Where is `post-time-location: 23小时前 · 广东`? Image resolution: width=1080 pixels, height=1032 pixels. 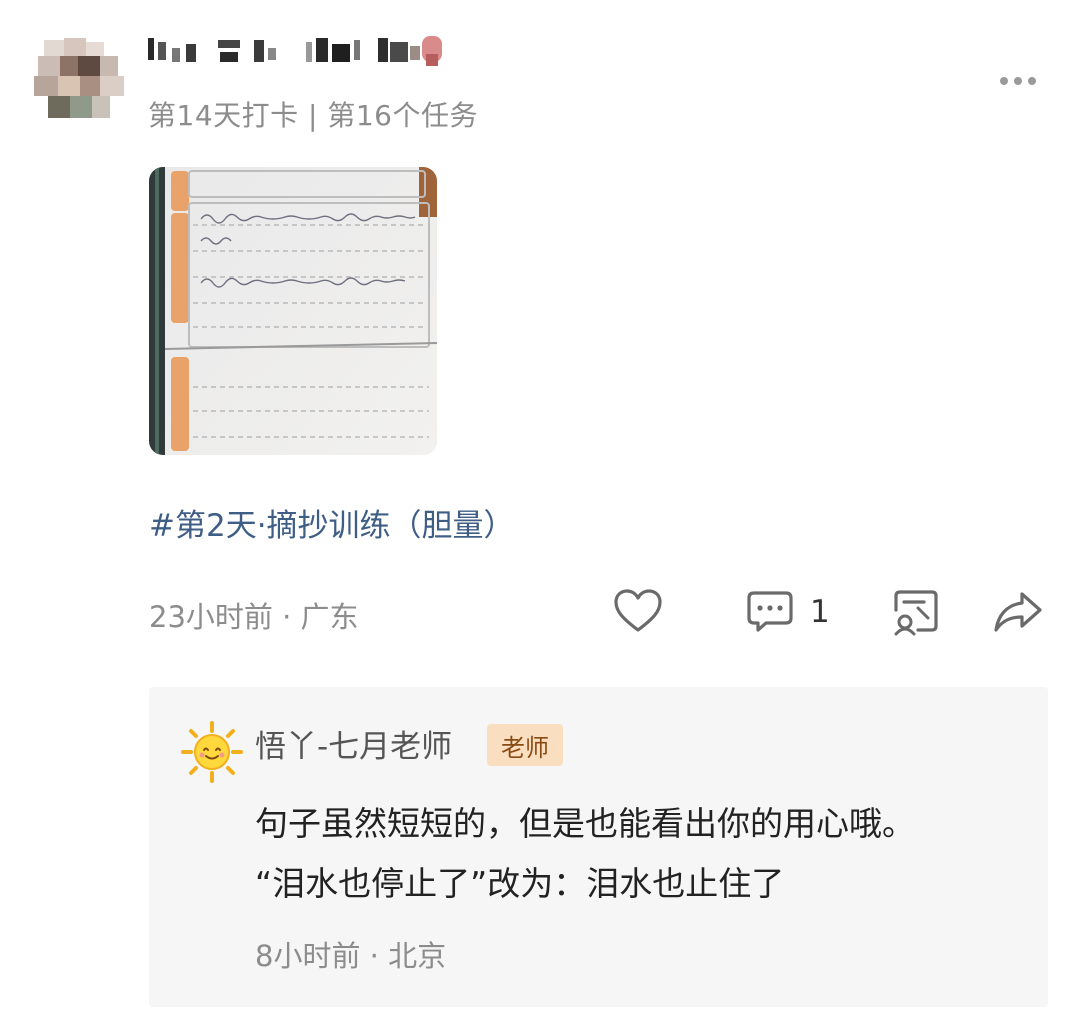 post-time-location: 23小时前 · 广东 is located at coordinates (254, 617).